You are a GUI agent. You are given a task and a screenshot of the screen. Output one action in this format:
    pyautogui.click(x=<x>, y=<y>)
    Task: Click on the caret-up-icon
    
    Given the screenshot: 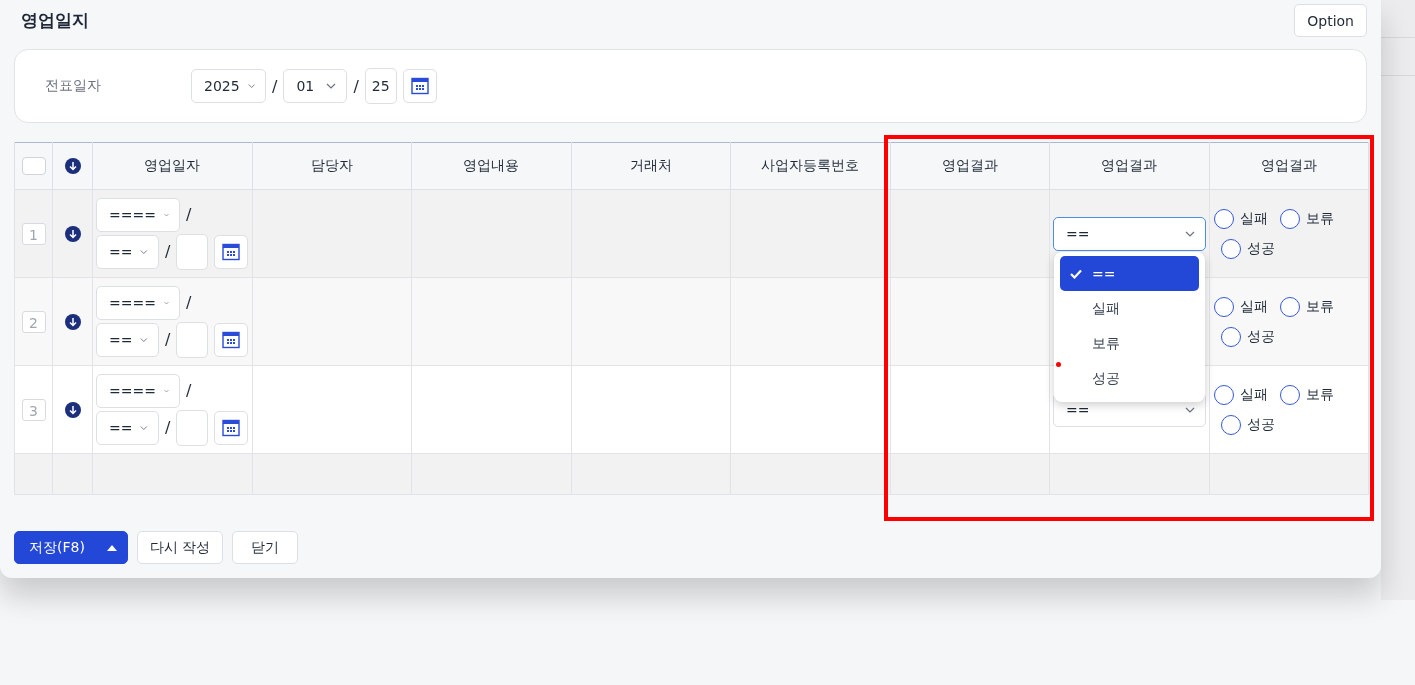 What is the action you would take?
    pyautogui.click(x=111, y=547)
    